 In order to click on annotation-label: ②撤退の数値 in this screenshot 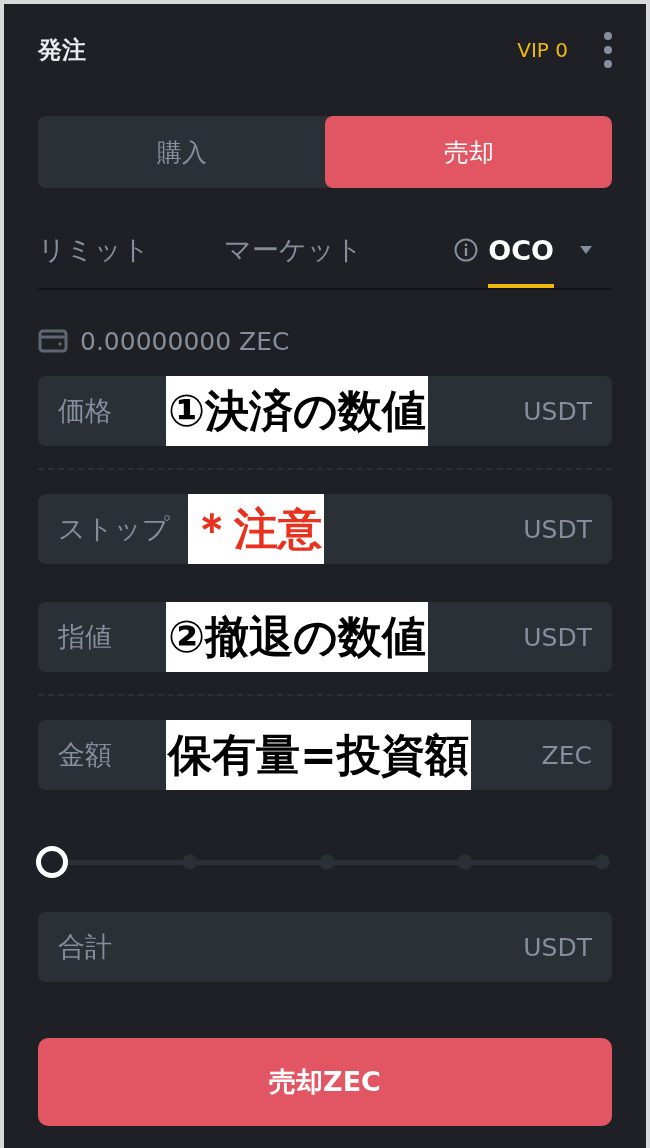, I will do `click(297, 637)`.